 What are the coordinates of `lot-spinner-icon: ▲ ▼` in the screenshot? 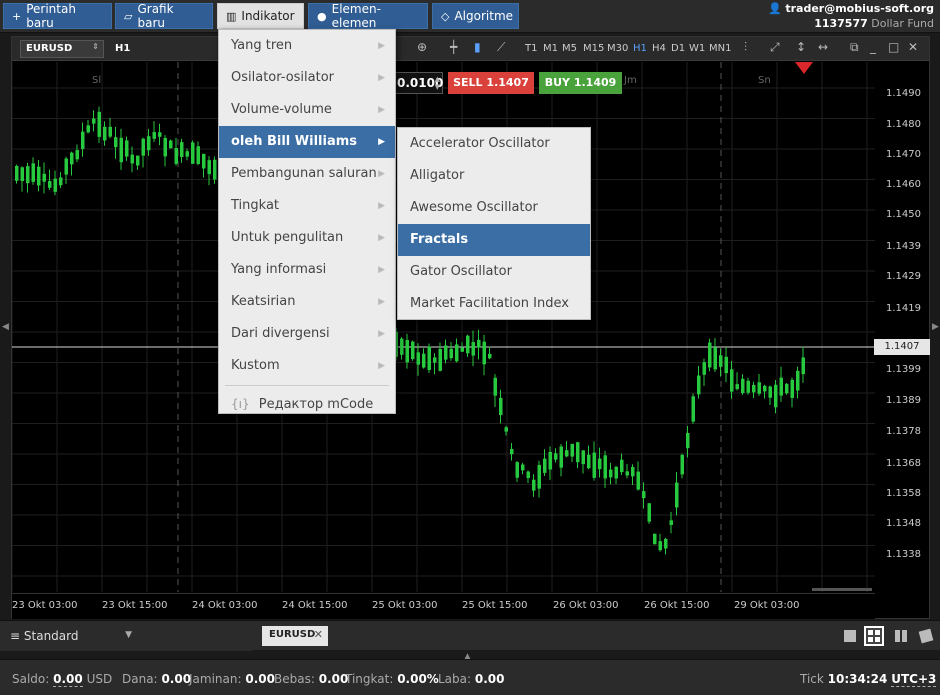 It's located at (437, 83).